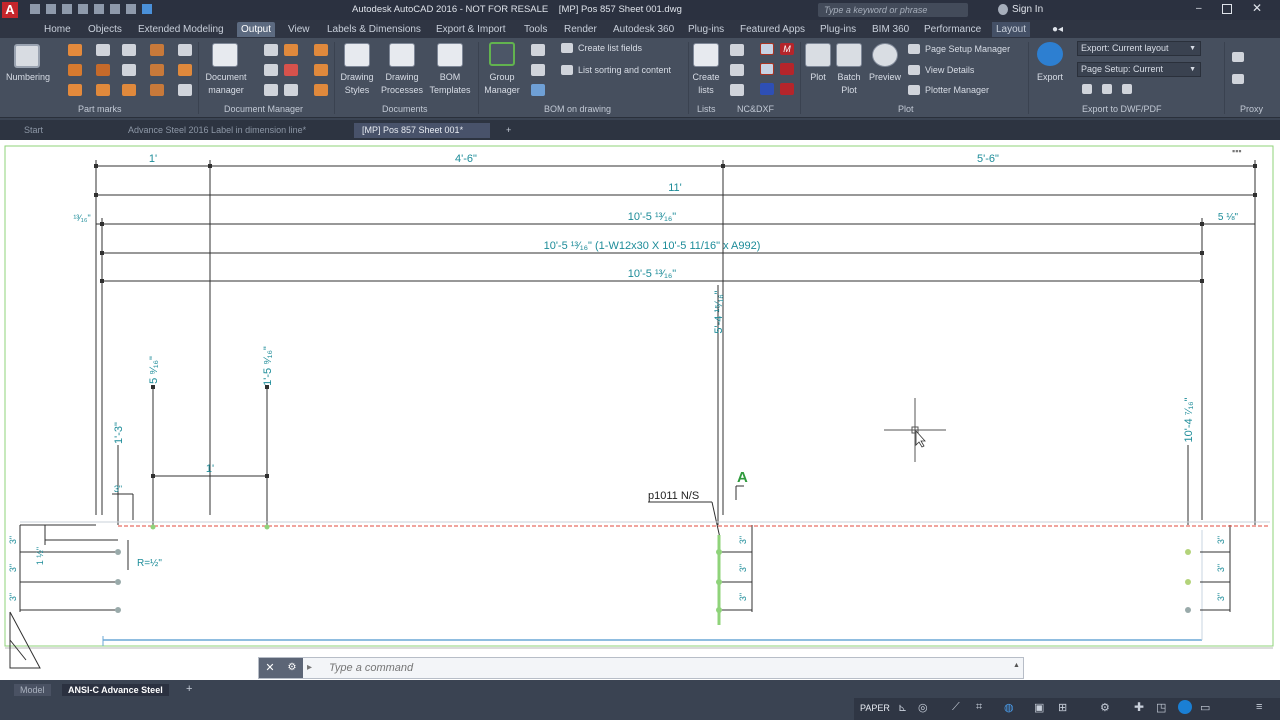 The image size is (1280, 720). What do you see at coordinates (755, 109) in the screenshot?
I see `panel-label-nc-dxf: NC&DXF` at bounding box center [755, 109].